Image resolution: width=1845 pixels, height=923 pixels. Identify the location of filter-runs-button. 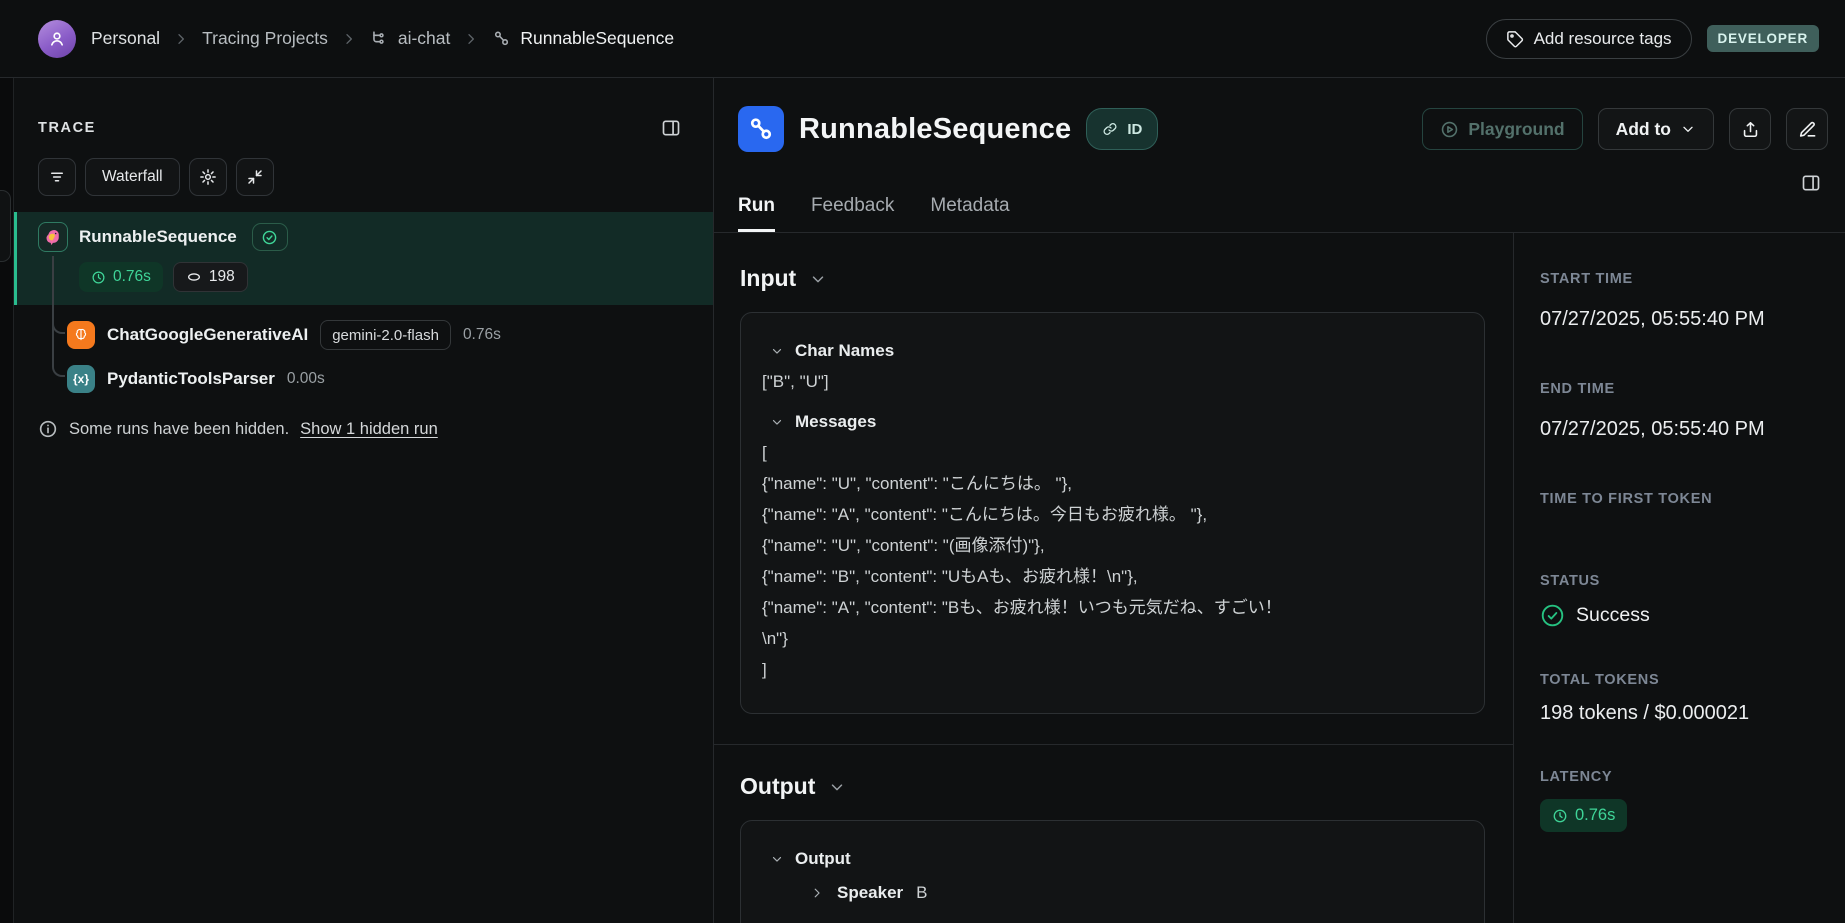
(57, 177).